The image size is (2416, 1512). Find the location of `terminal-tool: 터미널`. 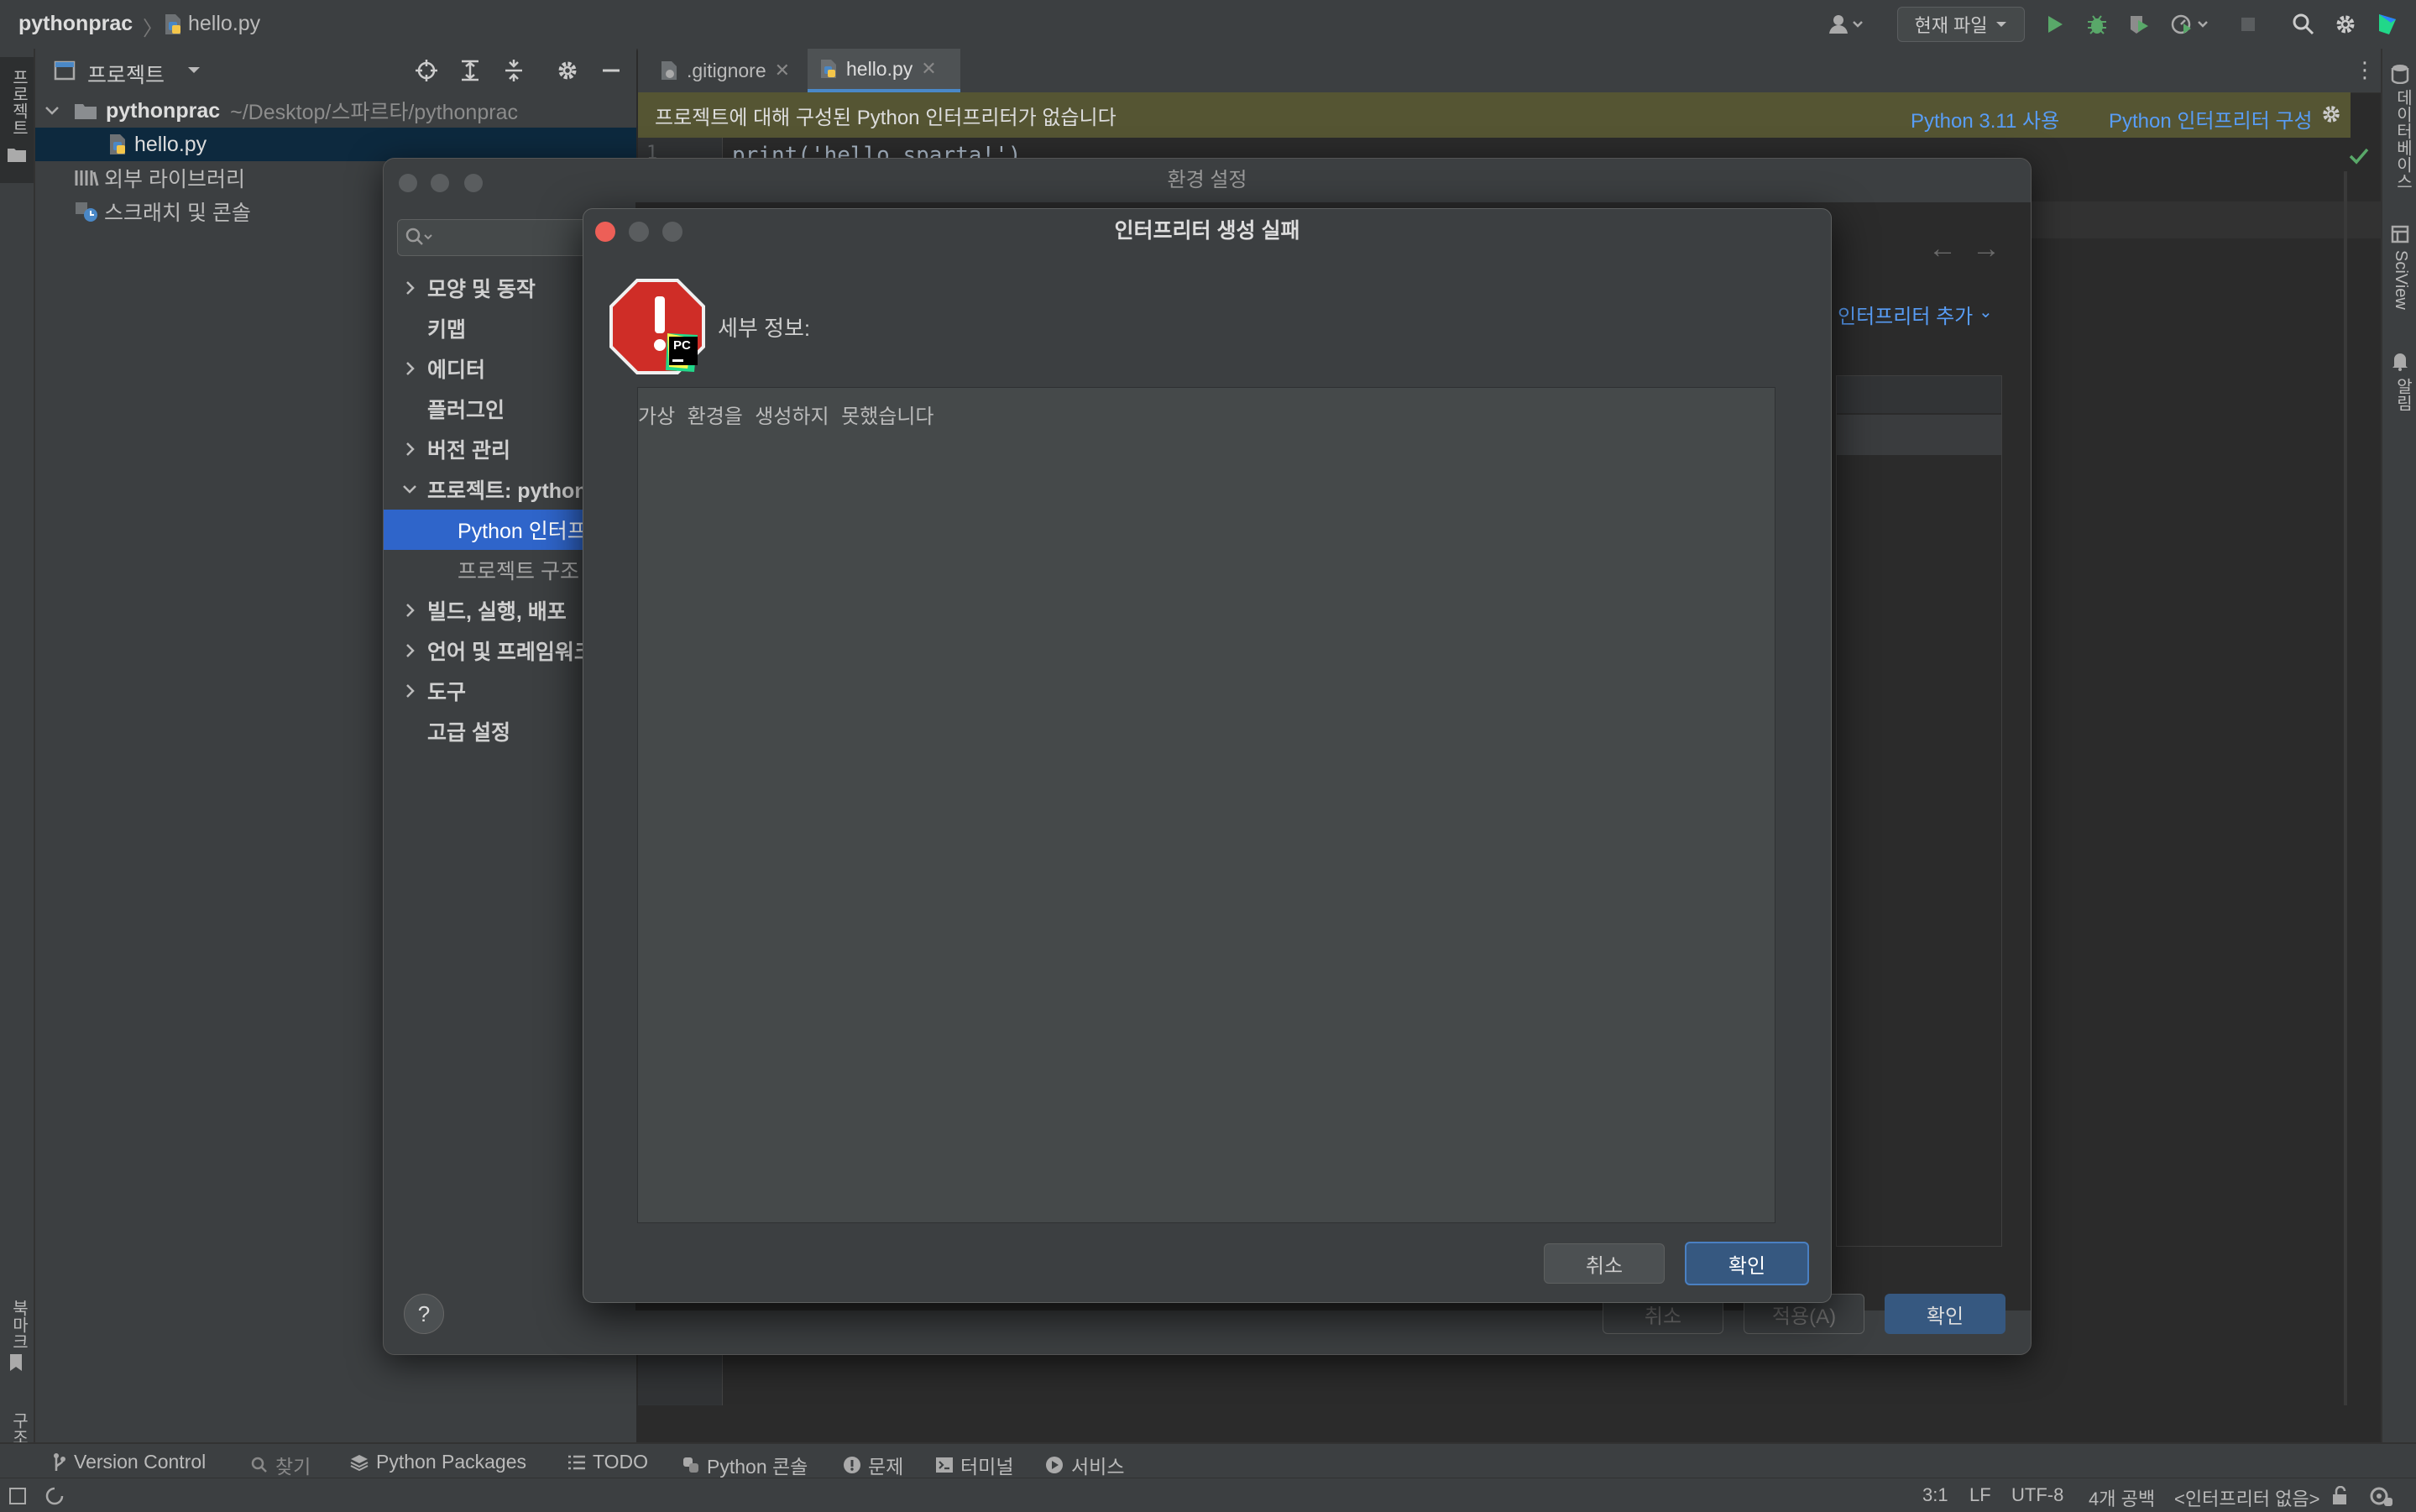

terminal-tool: 터미널 is located at coordinates (974, 1465).